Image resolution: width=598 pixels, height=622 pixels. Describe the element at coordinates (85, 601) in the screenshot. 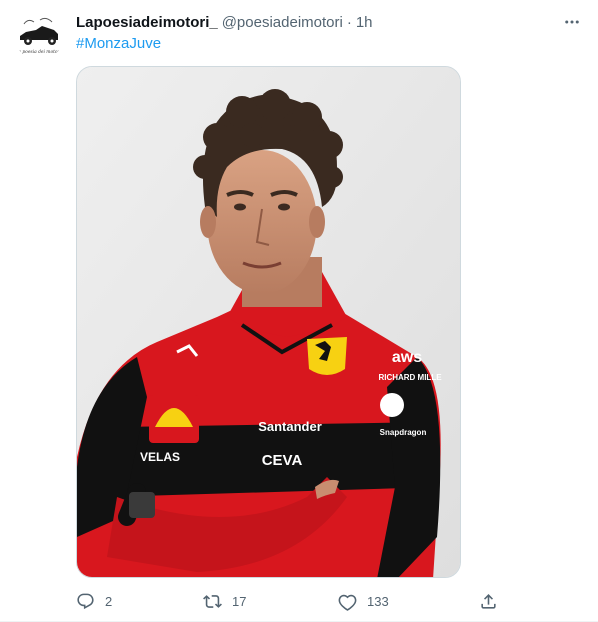

I see `reply-icon` at that location.